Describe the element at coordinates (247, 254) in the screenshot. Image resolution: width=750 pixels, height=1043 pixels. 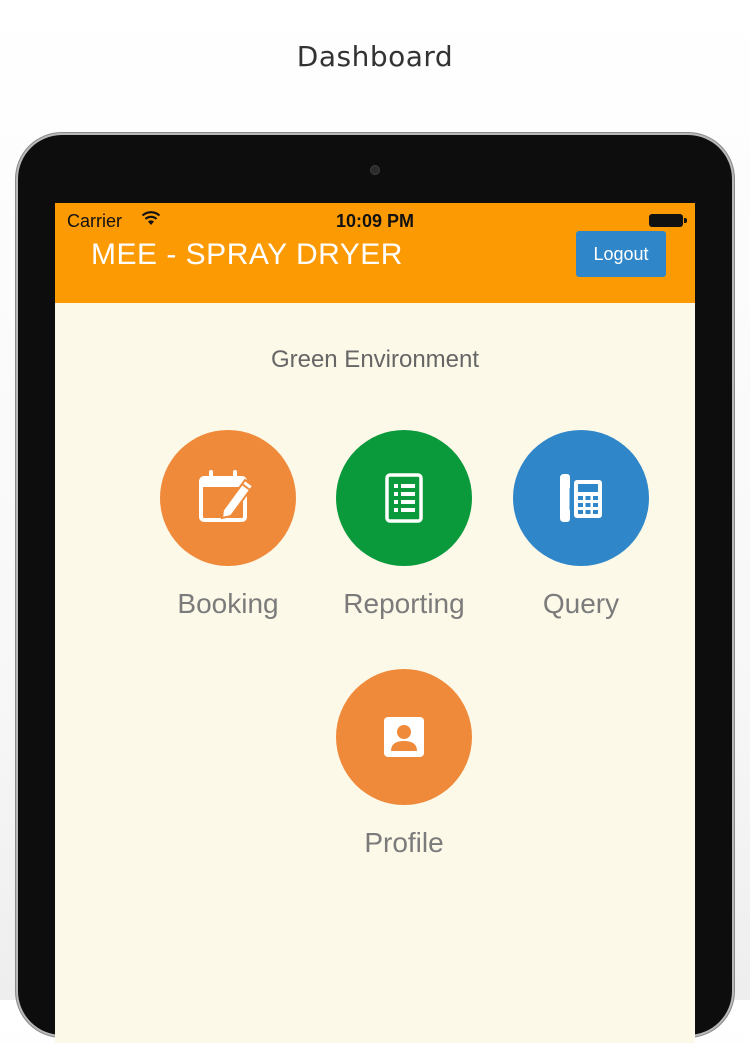
I see `app-title: MEE - SPRAY DRYER` at that location.